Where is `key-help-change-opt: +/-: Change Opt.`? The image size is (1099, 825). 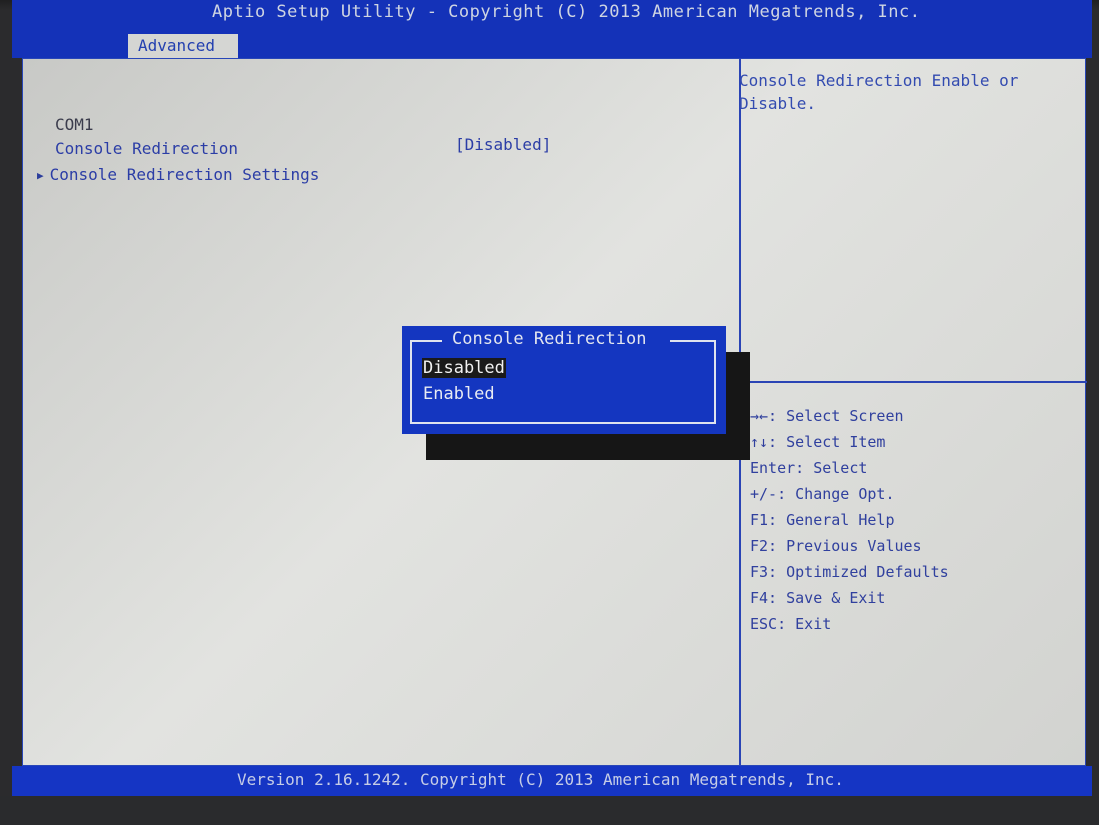 key-help-change-opt: +/-: Change Opt. is located at coordinates (822, 494).